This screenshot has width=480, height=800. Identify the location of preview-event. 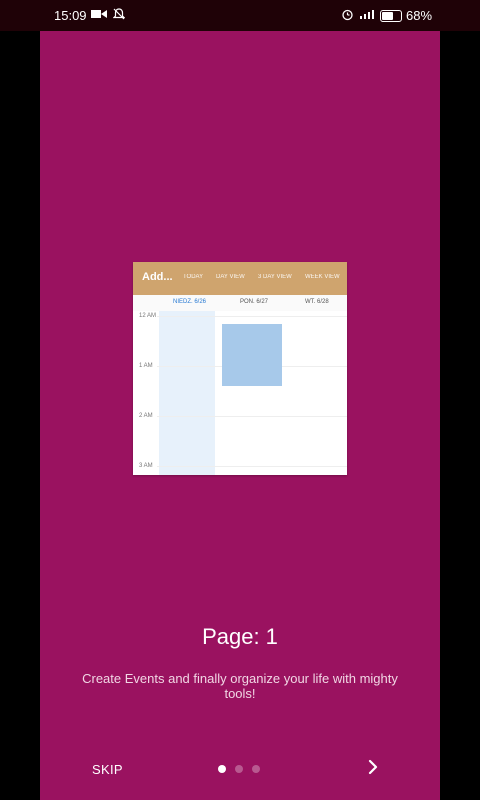
(252, 355).